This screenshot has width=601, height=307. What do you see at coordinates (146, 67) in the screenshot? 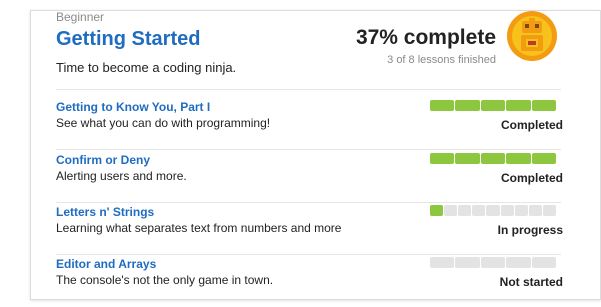
I see `course-tagline: Time to become a coding ninja.` at bounding box center [146, 67].